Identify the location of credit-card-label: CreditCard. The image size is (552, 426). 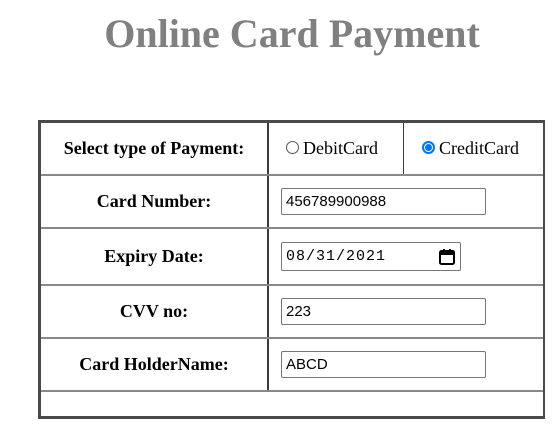
(479, 148).